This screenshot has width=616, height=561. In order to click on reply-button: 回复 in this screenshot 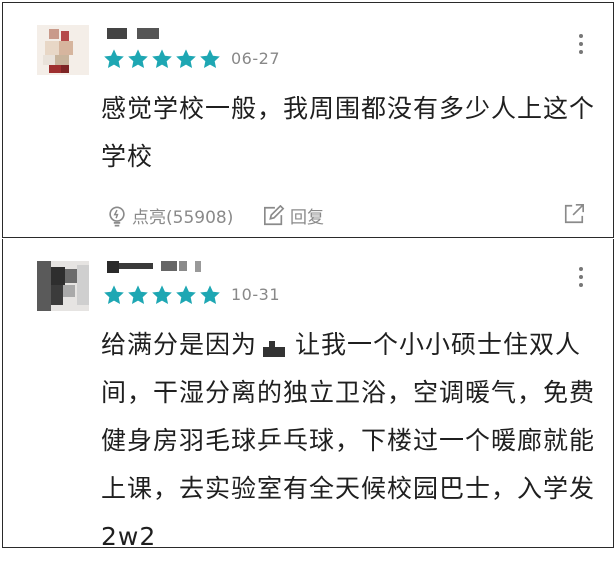, I will do `click(293, 215)`.